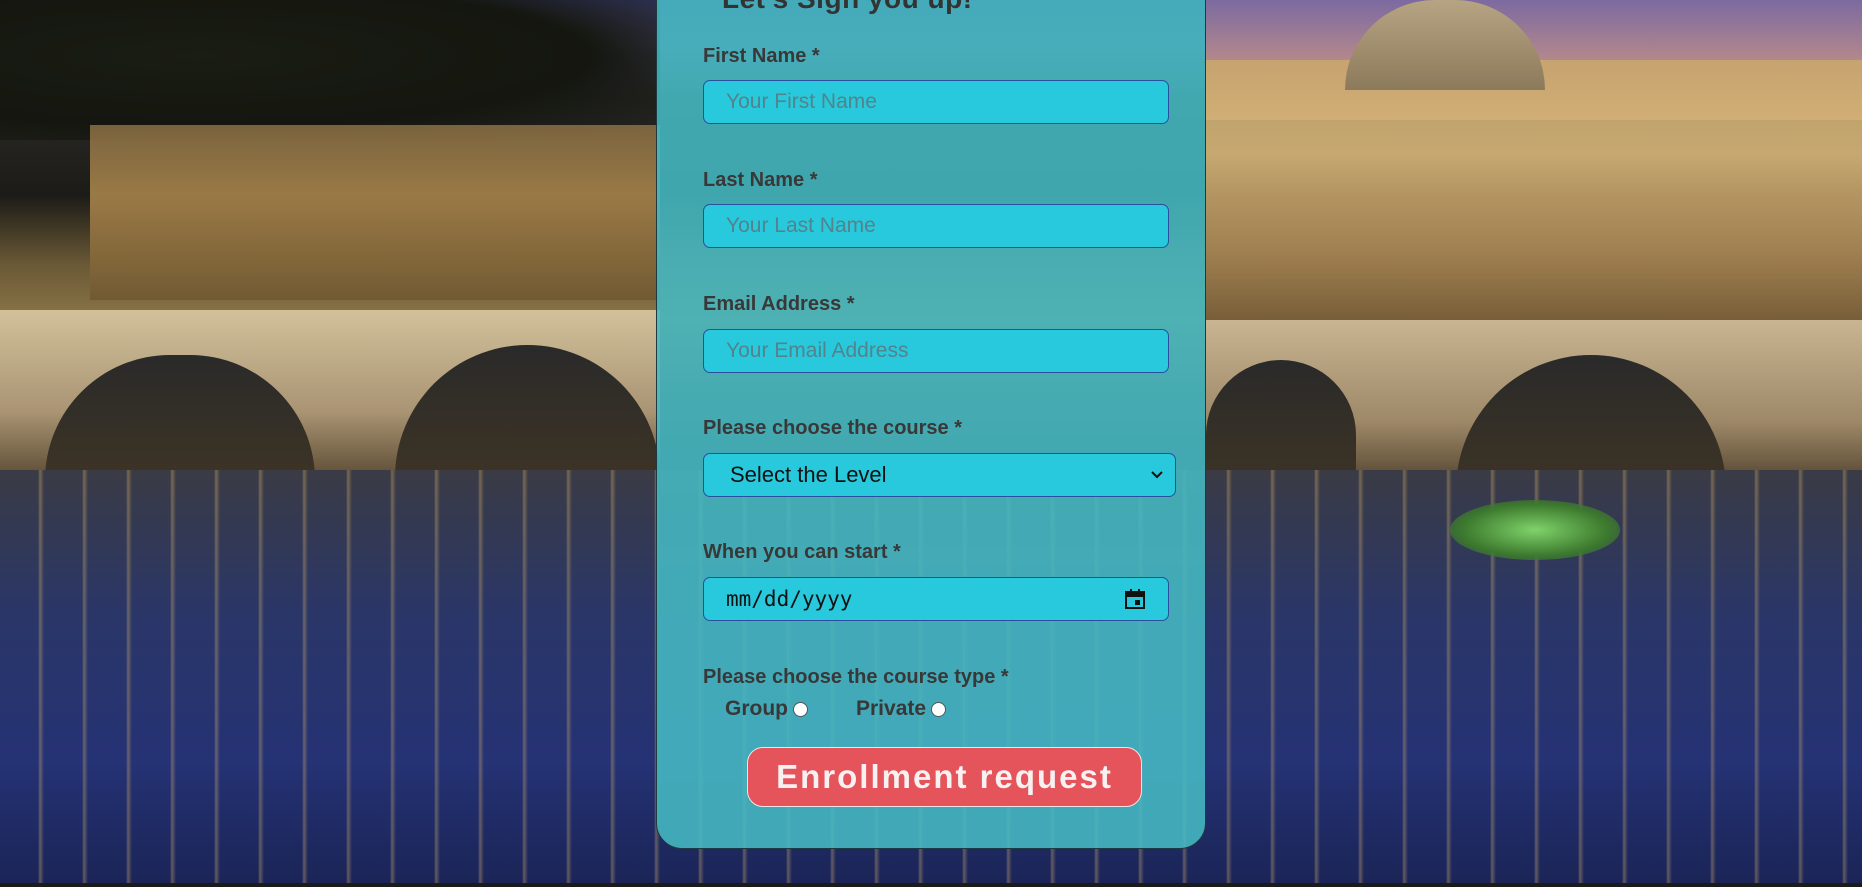 Image resolution: width=1862 pixels, height=887 pixels. Describe the element at coordinates (847, 7) in the screenshot. I see `form-title: Let's Sign you up!` at that location.